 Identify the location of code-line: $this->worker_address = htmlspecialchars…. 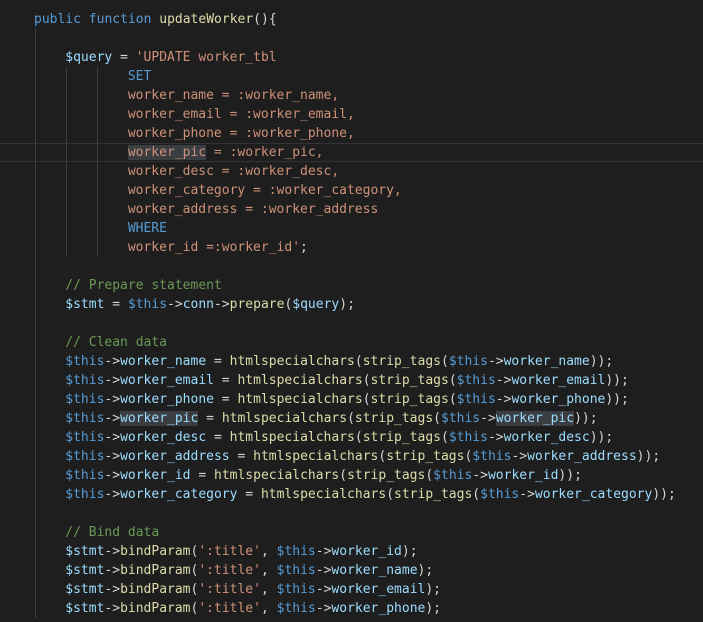
(351, 456).